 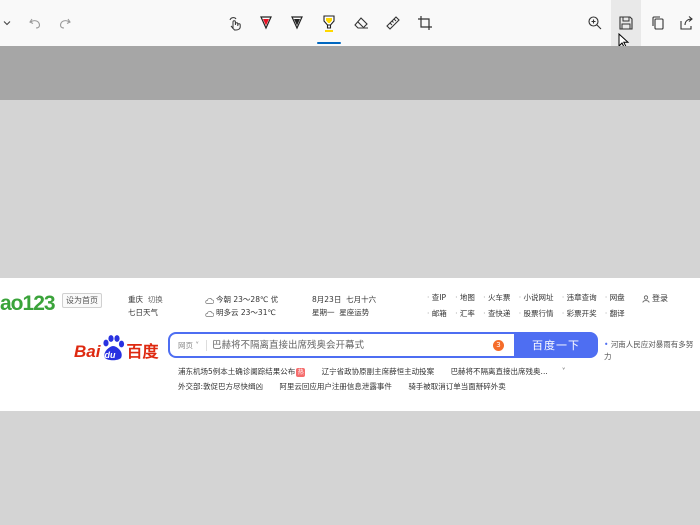 I want to click on date-info: 8月23日 七月十六, so click(x=344, y=299).